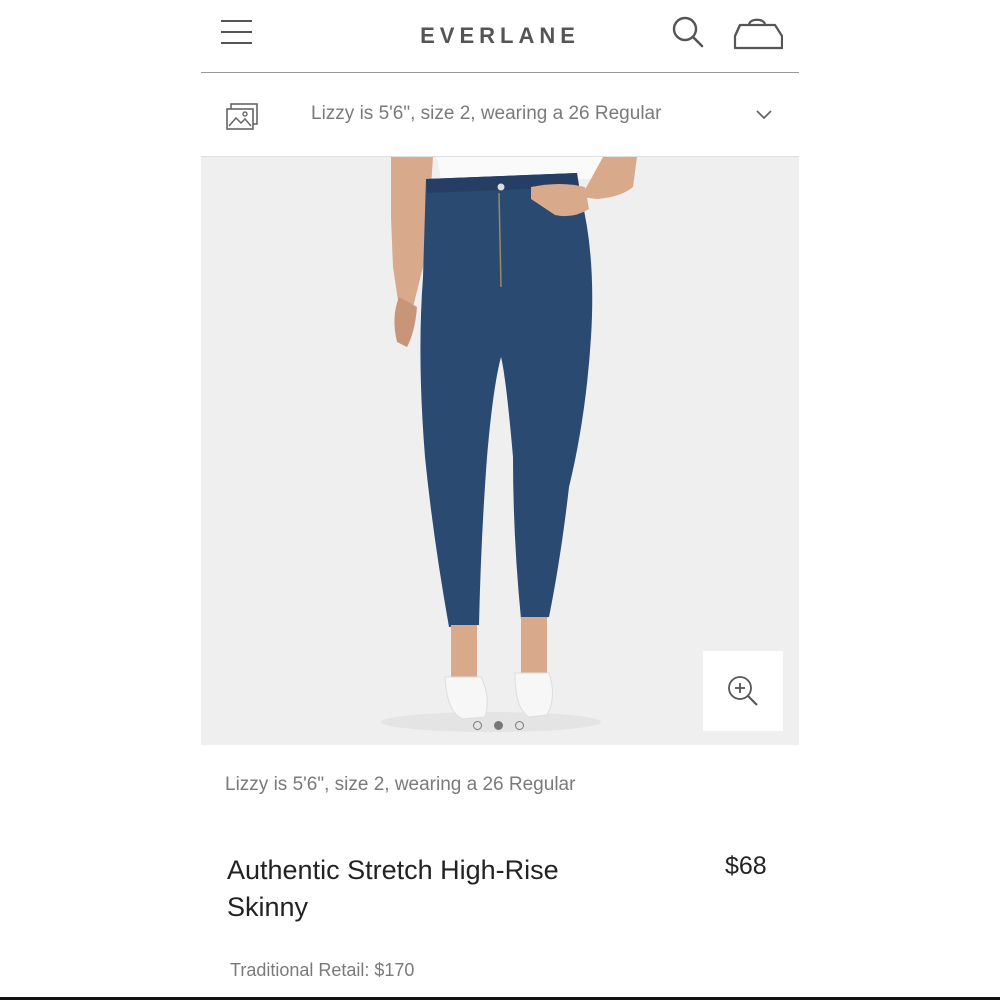 Image resolution: width=1000 pixels, height=1000 pixels. I want to click on product-price: $68, so click(746, 866).